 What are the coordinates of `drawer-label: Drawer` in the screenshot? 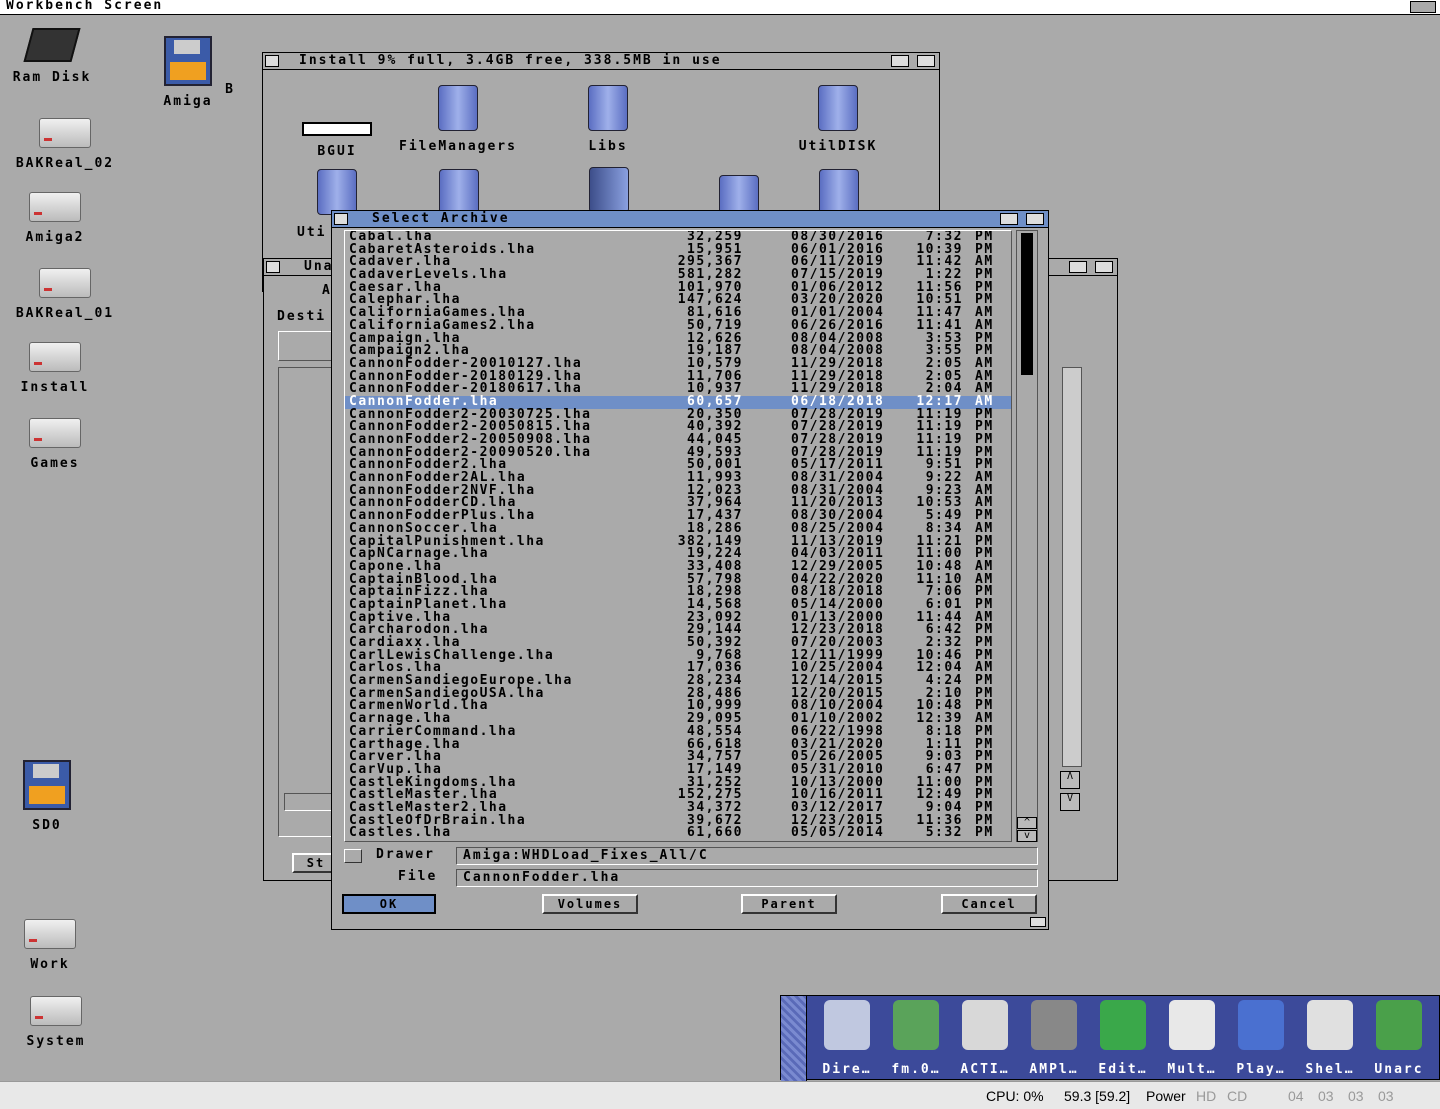 It's located at (405, 854).